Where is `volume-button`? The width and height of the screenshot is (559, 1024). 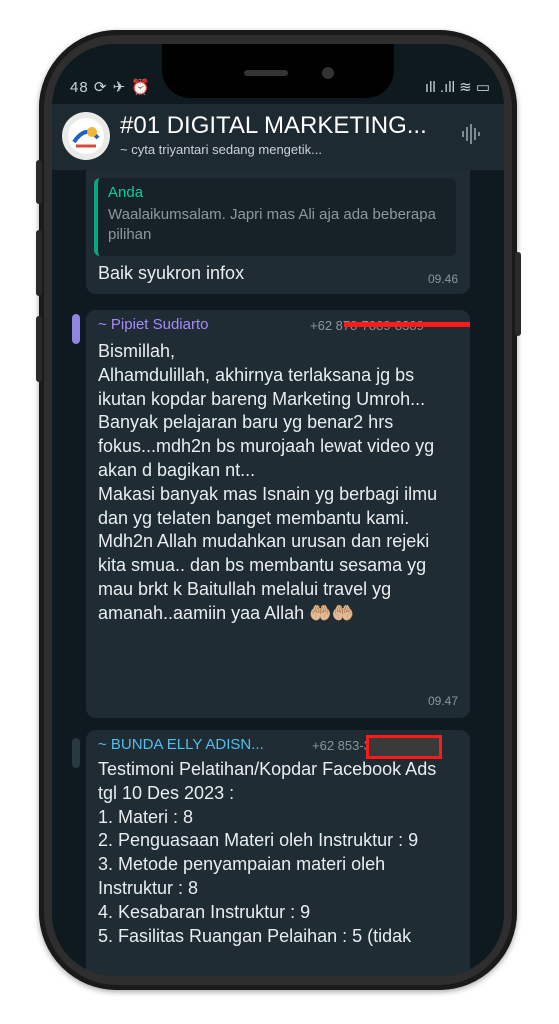
volume-button is located at coordinates (39, 182).